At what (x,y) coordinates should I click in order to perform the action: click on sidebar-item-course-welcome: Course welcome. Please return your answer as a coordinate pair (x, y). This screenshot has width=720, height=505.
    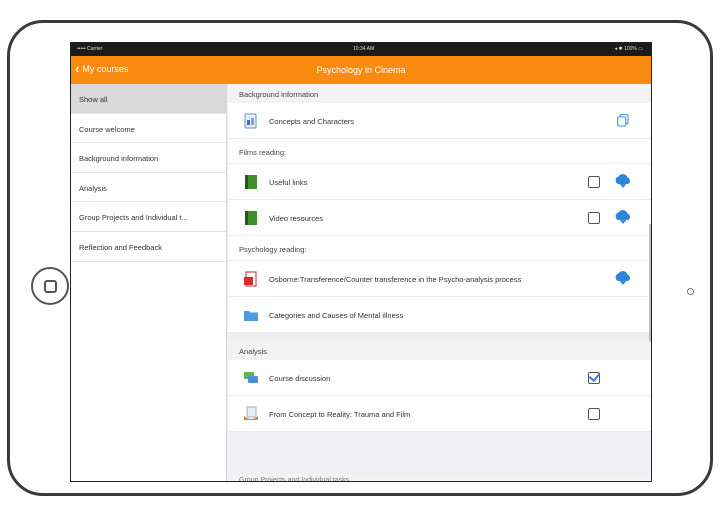
    Looking at the image, I should click on (148, 129).